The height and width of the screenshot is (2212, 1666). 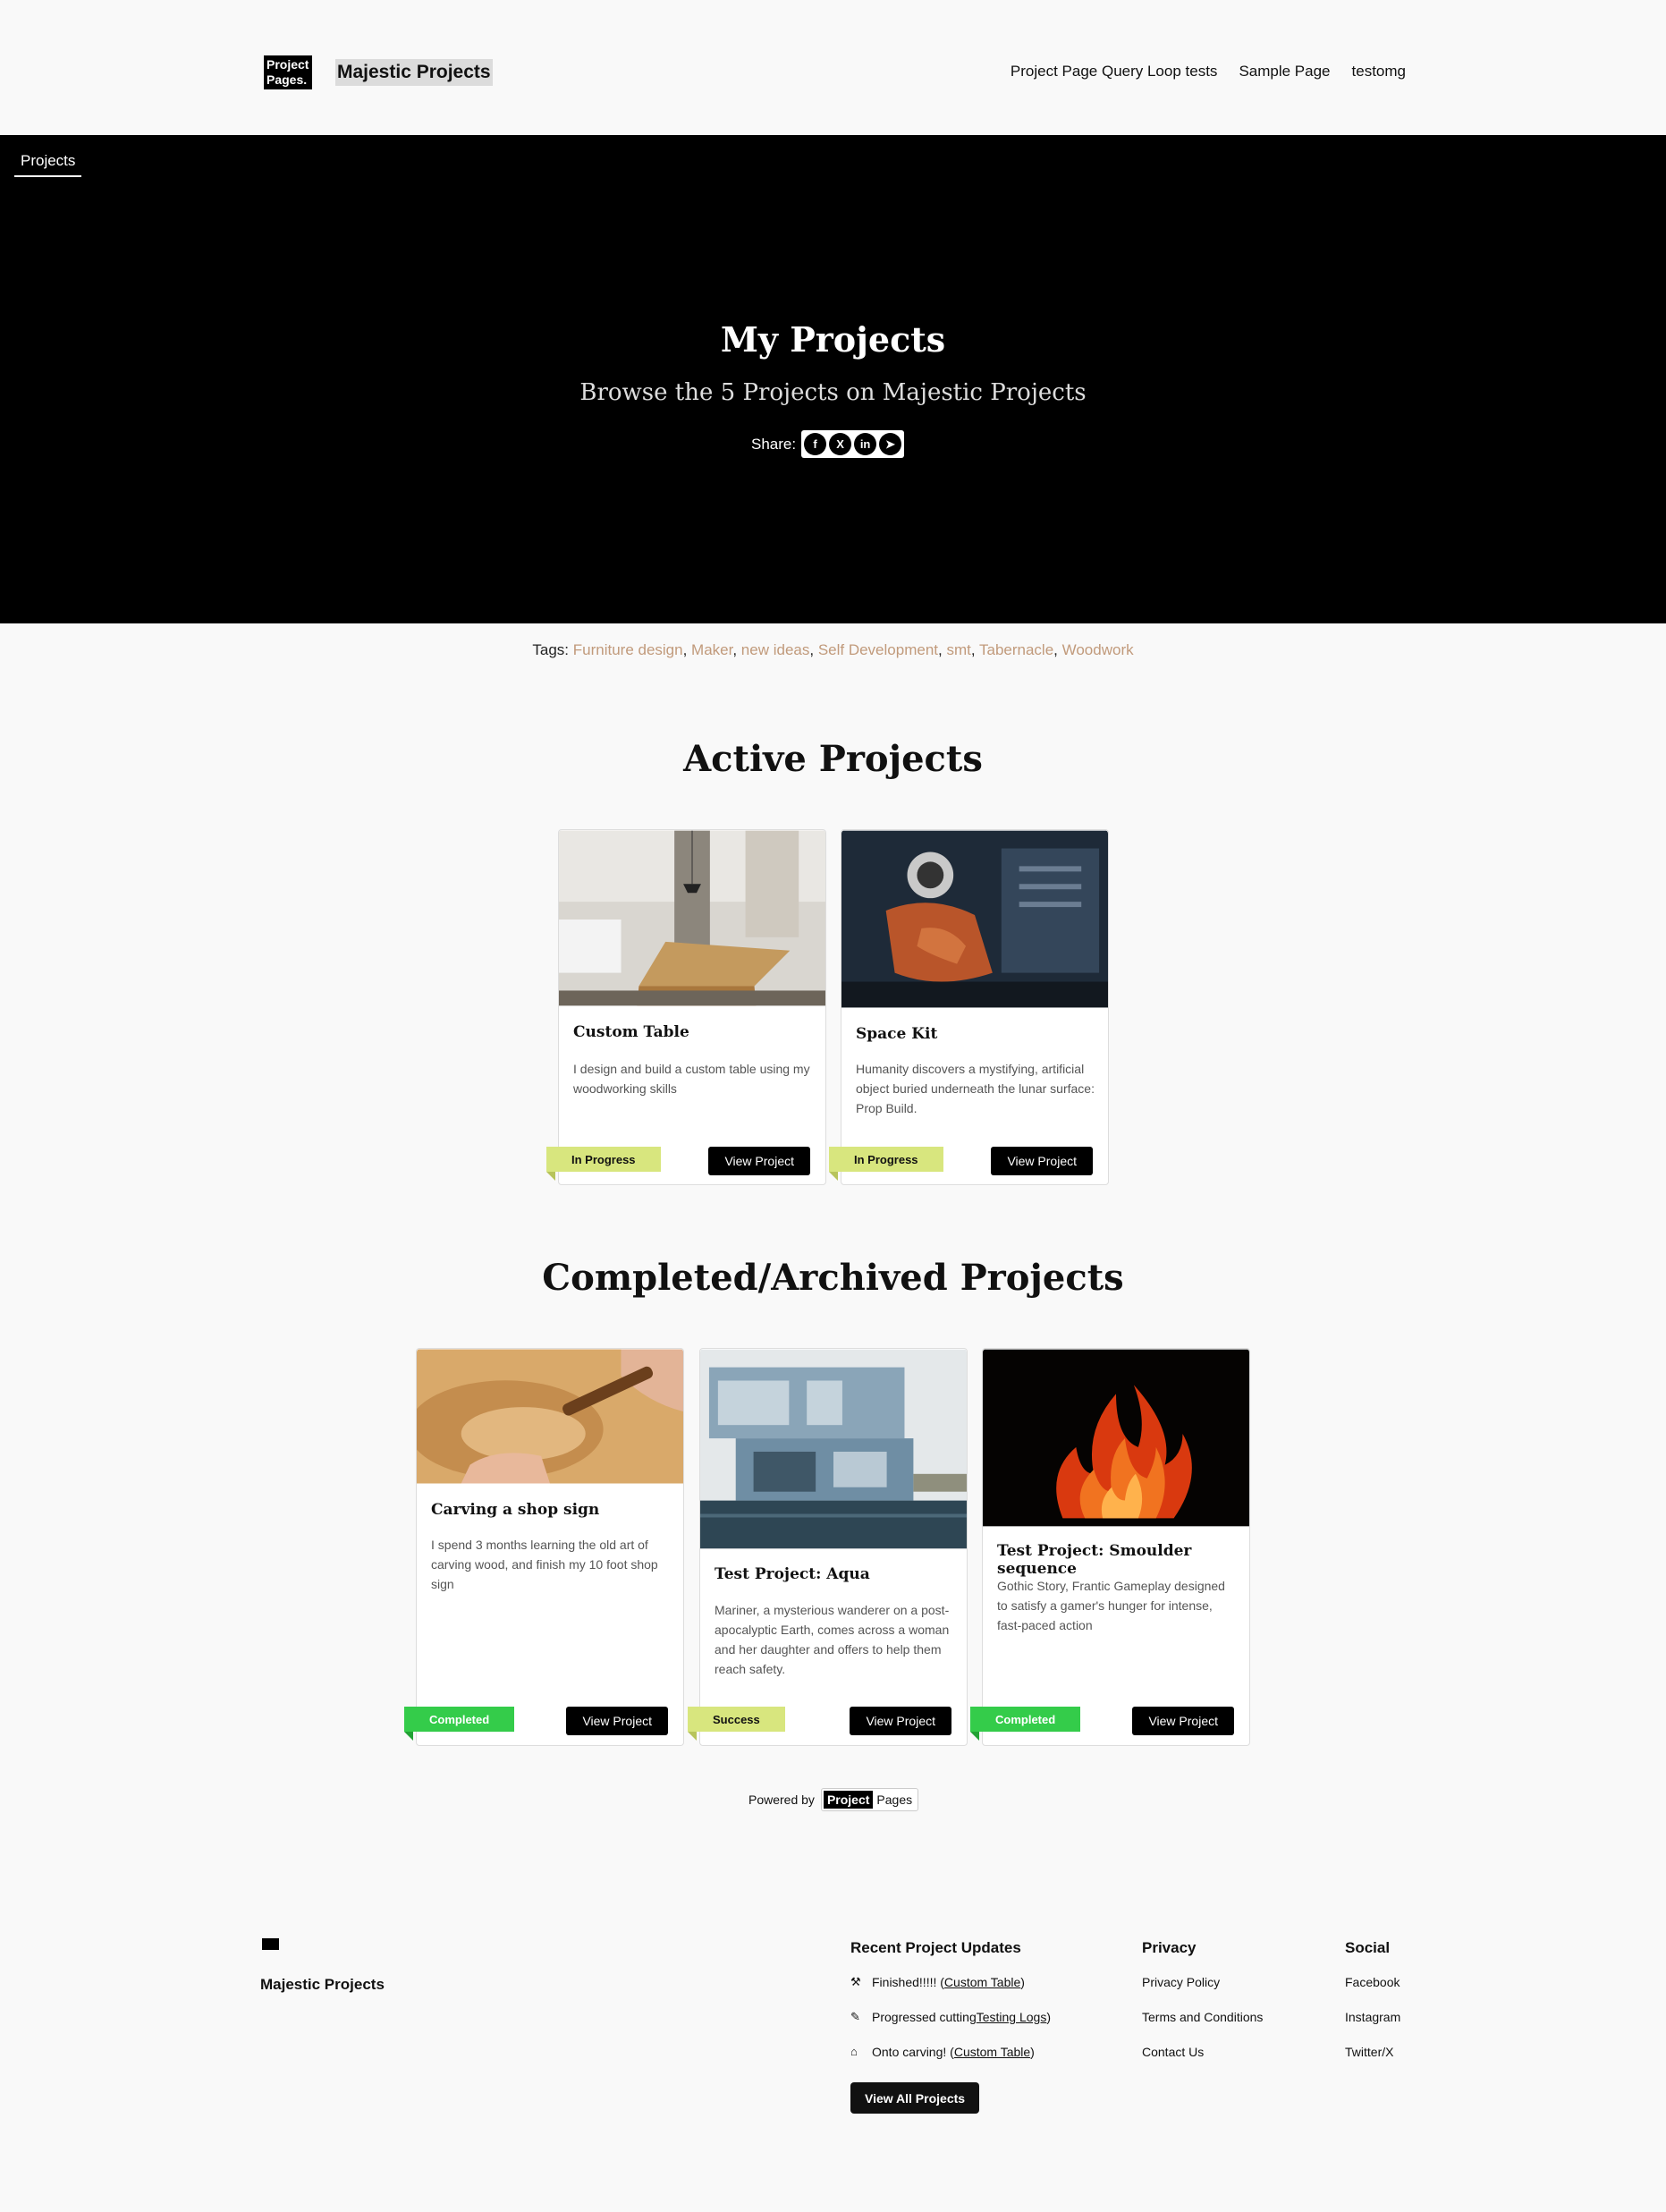 I want to click on logo-line-2: Pages., so click(x=287, y=80).